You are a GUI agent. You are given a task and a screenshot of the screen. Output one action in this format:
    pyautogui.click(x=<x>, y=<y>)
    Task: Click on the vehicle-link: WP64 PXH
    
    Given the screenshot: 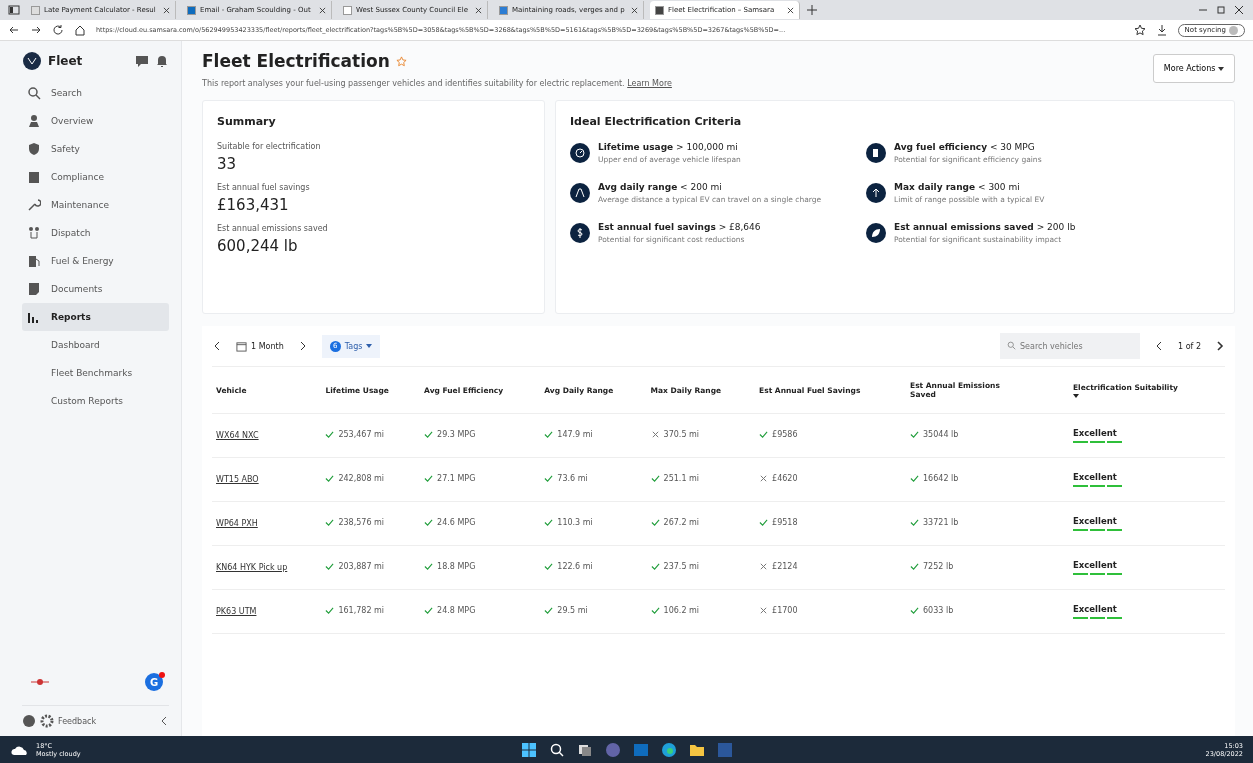 What is the action you would take?
    pyautogui.click(x=237, y=523)
    